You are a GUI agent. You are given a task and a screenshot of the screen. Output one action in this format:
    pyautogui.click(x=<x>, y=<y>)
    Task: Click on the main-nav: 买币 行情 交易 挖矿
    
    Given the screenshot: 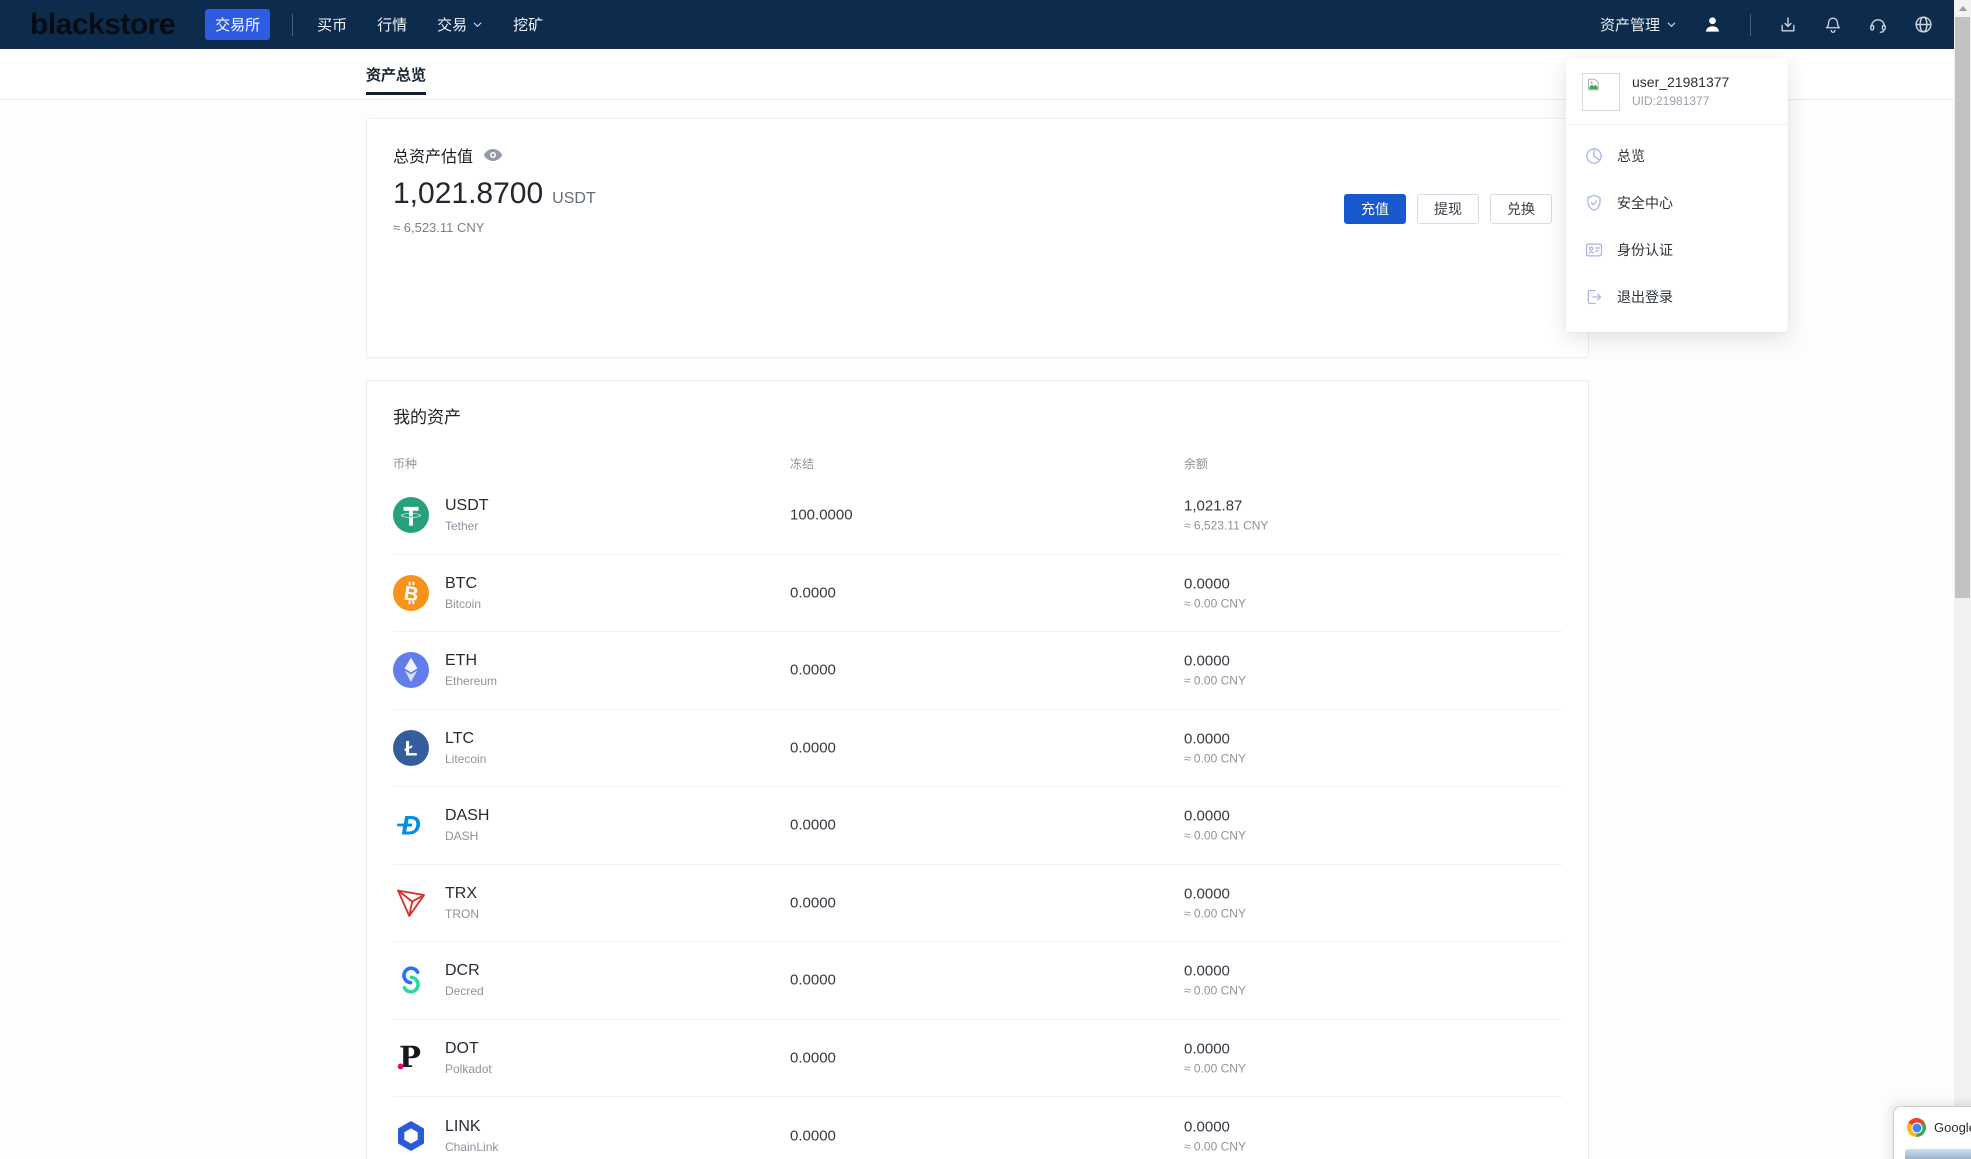 What is the action you would take?
    pyautogui.click(x=430, y=24)
    